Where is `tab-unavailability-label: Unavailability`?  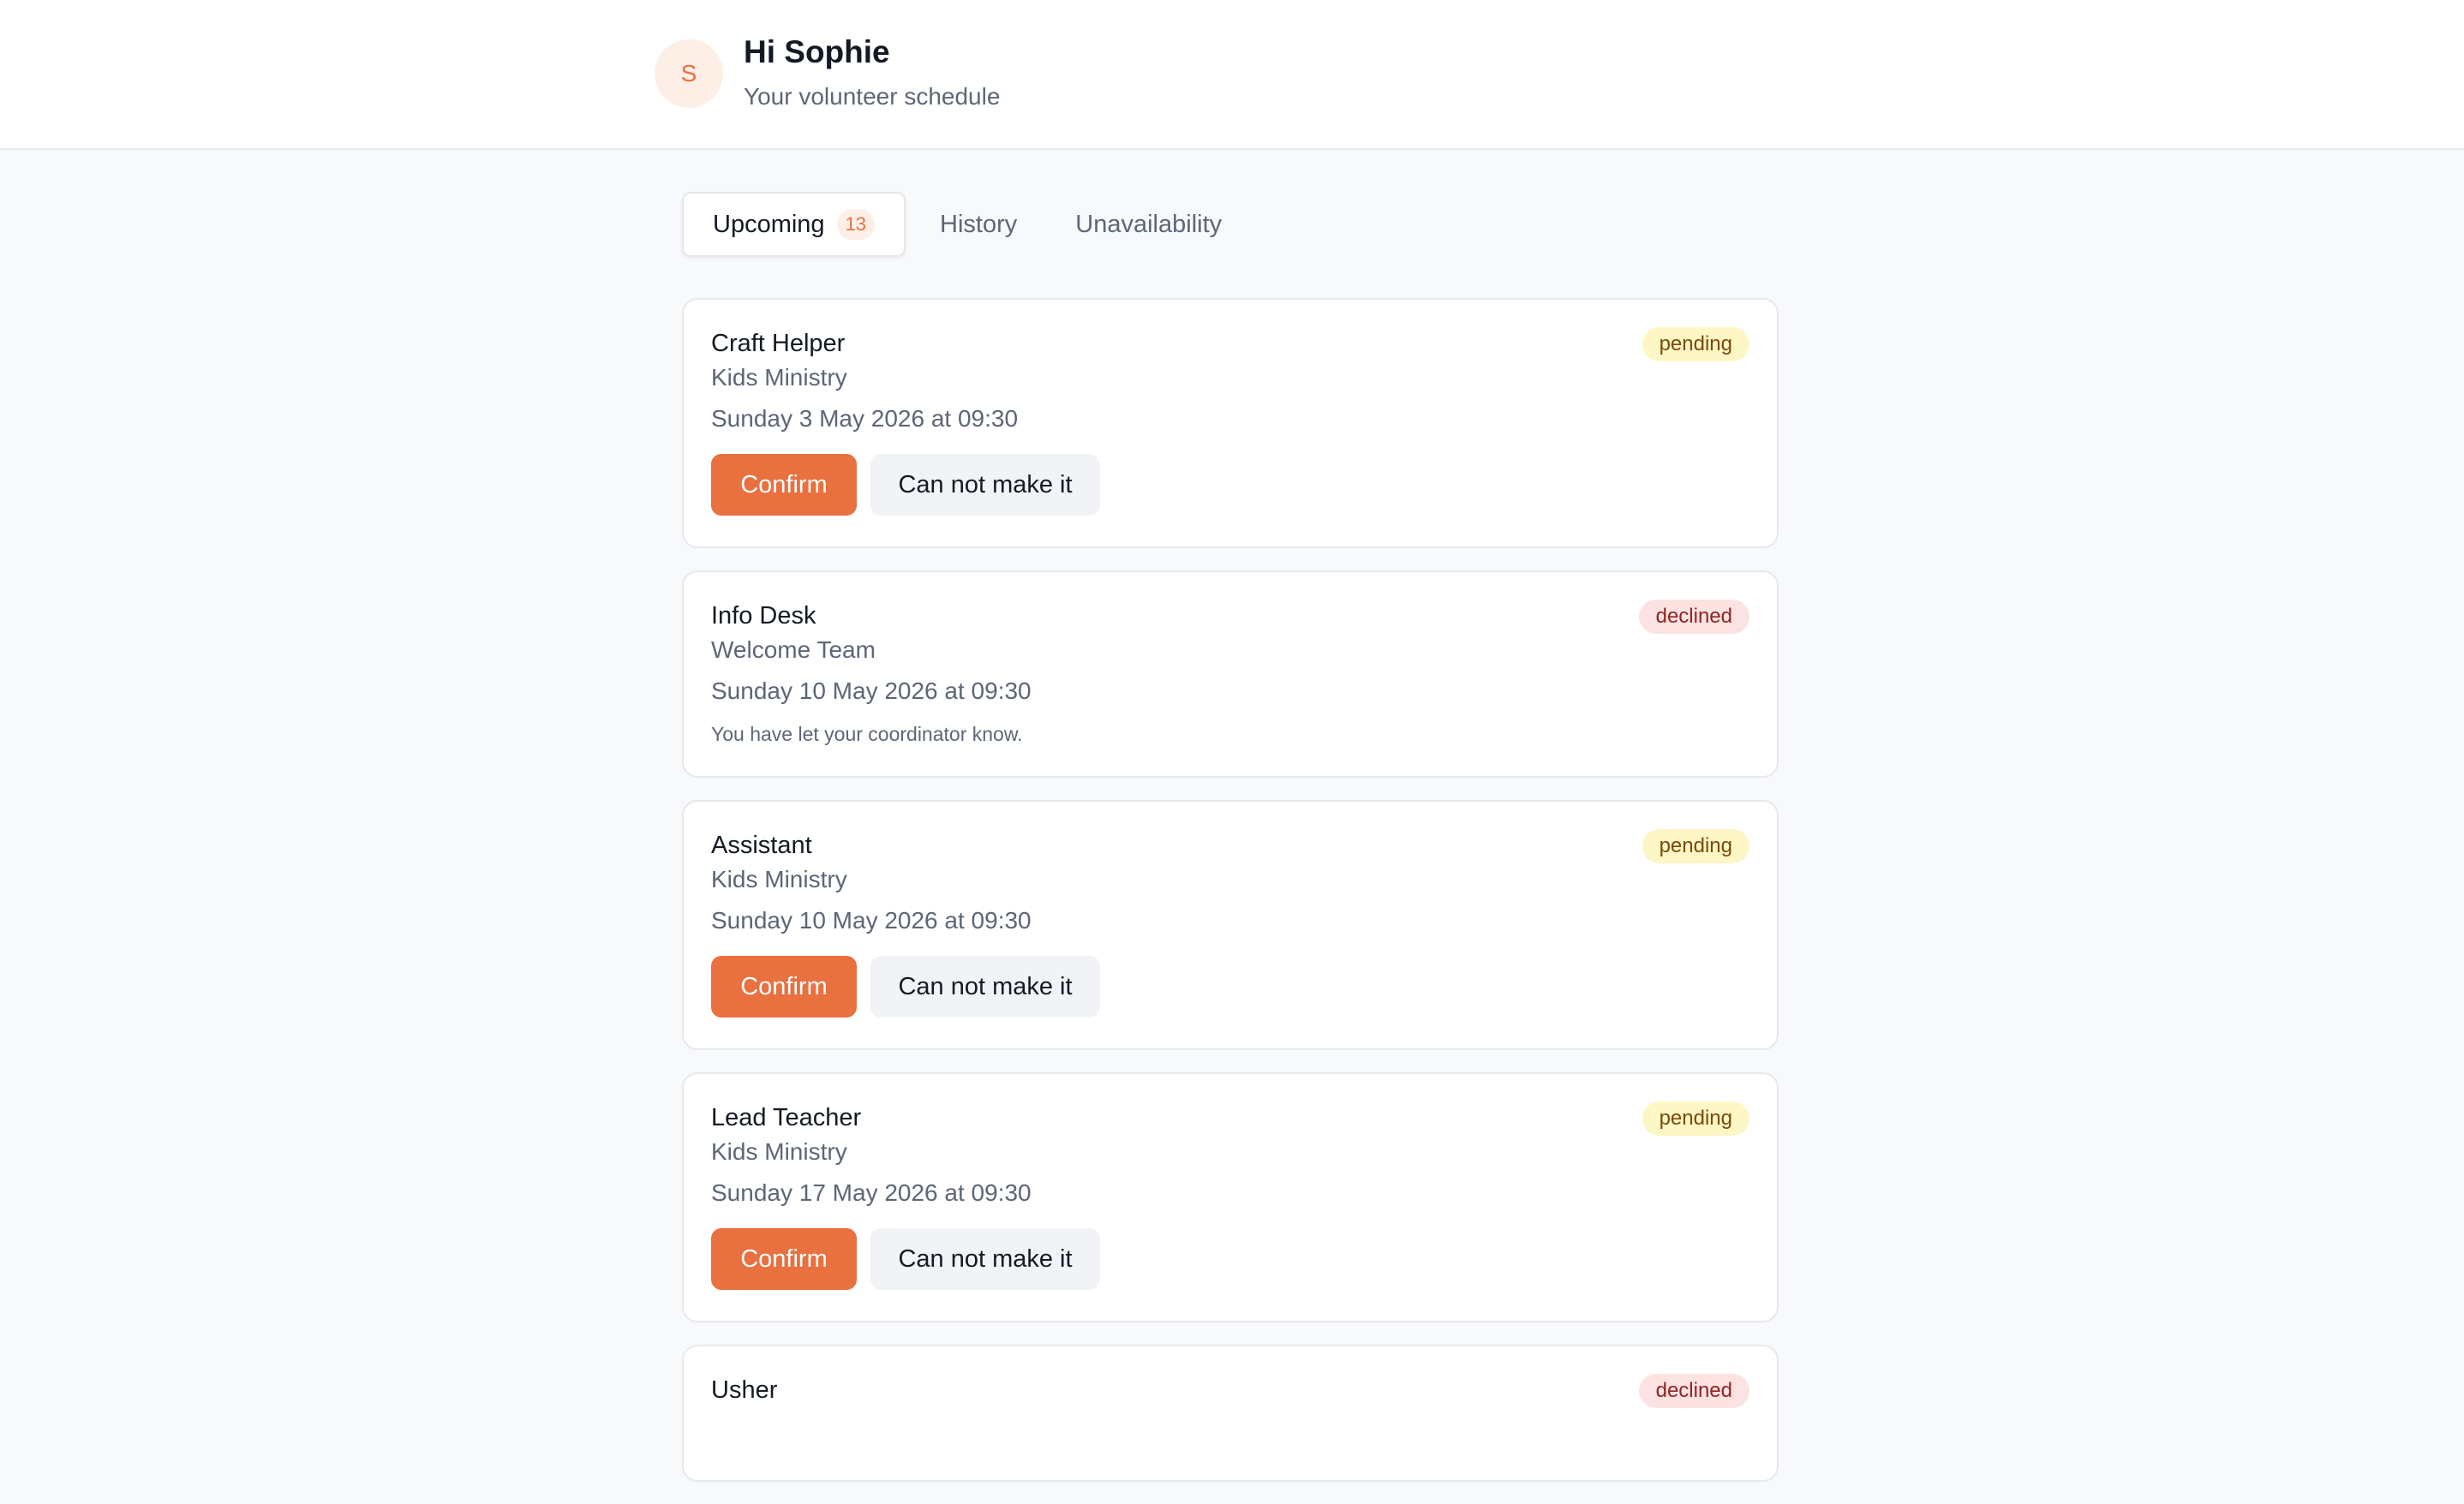
tab-unavailability-label: Unavailability is located at coordinates (1149, 224).